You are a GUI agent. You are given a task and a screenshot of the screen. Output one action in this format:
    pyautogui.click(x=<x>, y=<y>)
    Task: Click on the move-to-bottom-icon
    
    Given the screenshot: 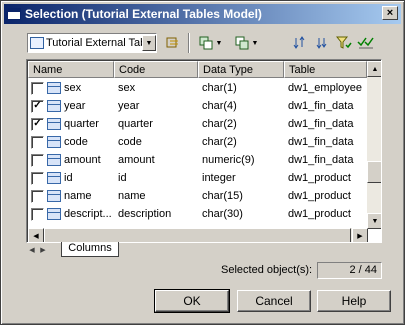 What is the action you would take?
    pyautogui.click(x=300, y=43)
    